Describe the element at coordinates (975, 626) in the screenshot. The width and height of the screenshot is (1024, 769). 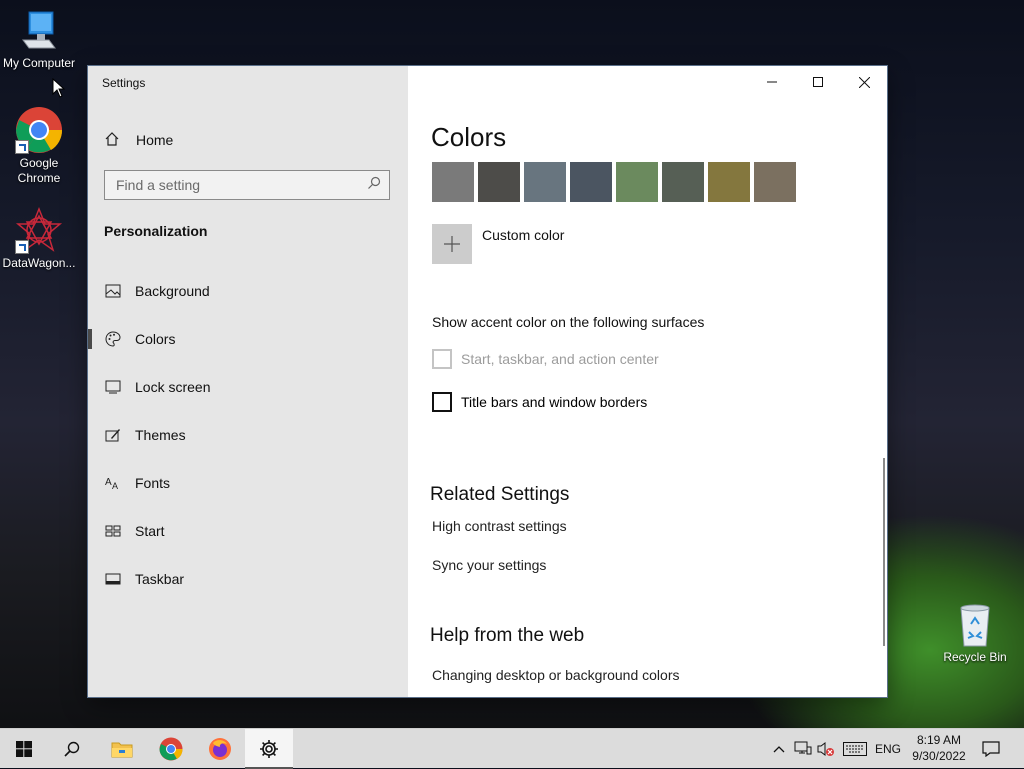
I see `recycle-bin-icon` at that location.